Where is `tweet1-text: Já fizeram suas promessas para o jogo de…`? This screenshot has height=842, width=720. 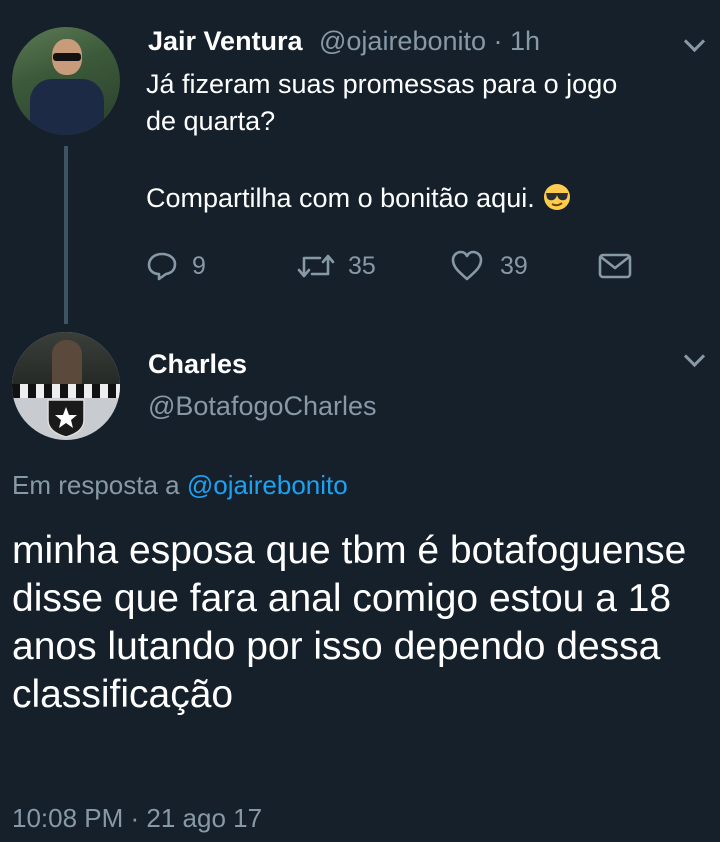
tweet1-text: Já fizeram suas promessas para o jogo de… is located at coordinates (426, 143).